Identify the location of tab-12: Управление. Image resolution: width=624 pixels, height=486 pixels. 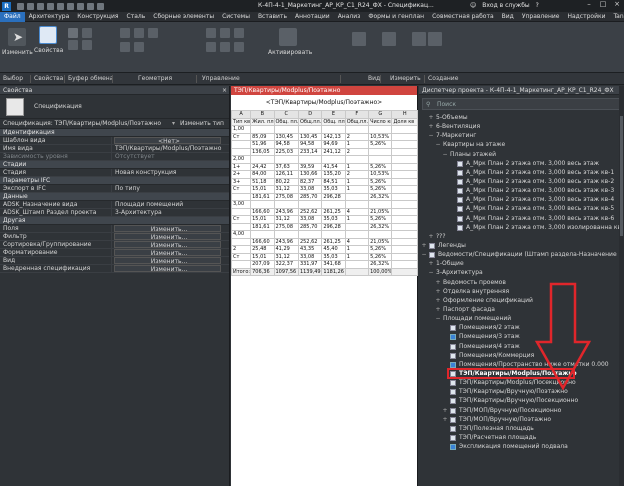
(541, 17).